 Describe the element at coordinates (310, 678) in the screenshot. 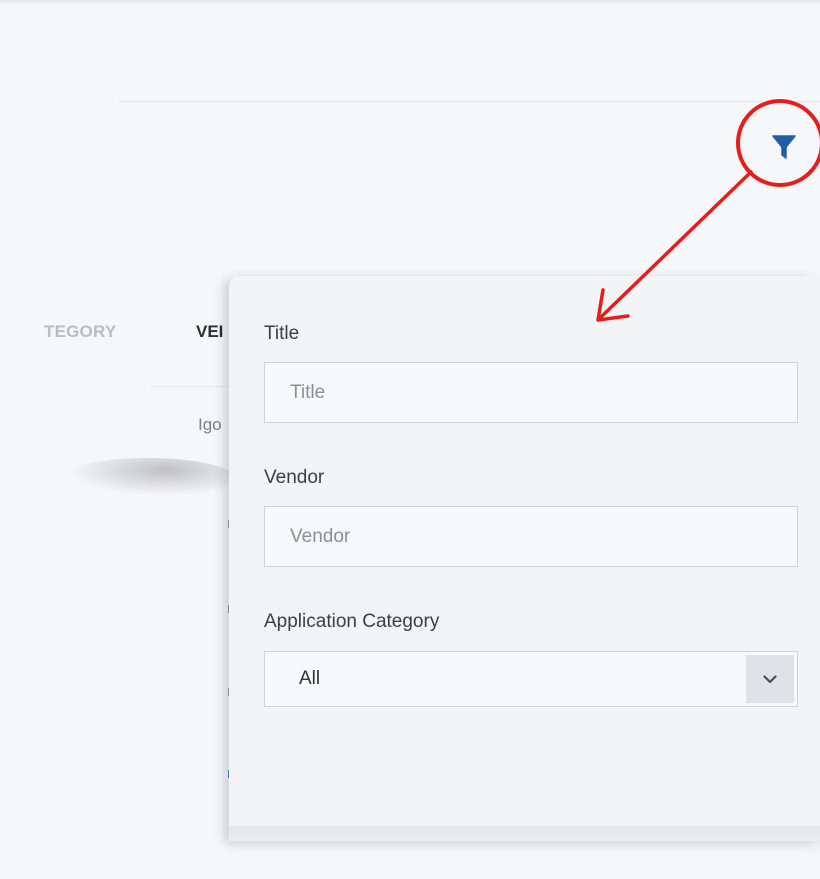

I see `application-category-value: All` at that location.